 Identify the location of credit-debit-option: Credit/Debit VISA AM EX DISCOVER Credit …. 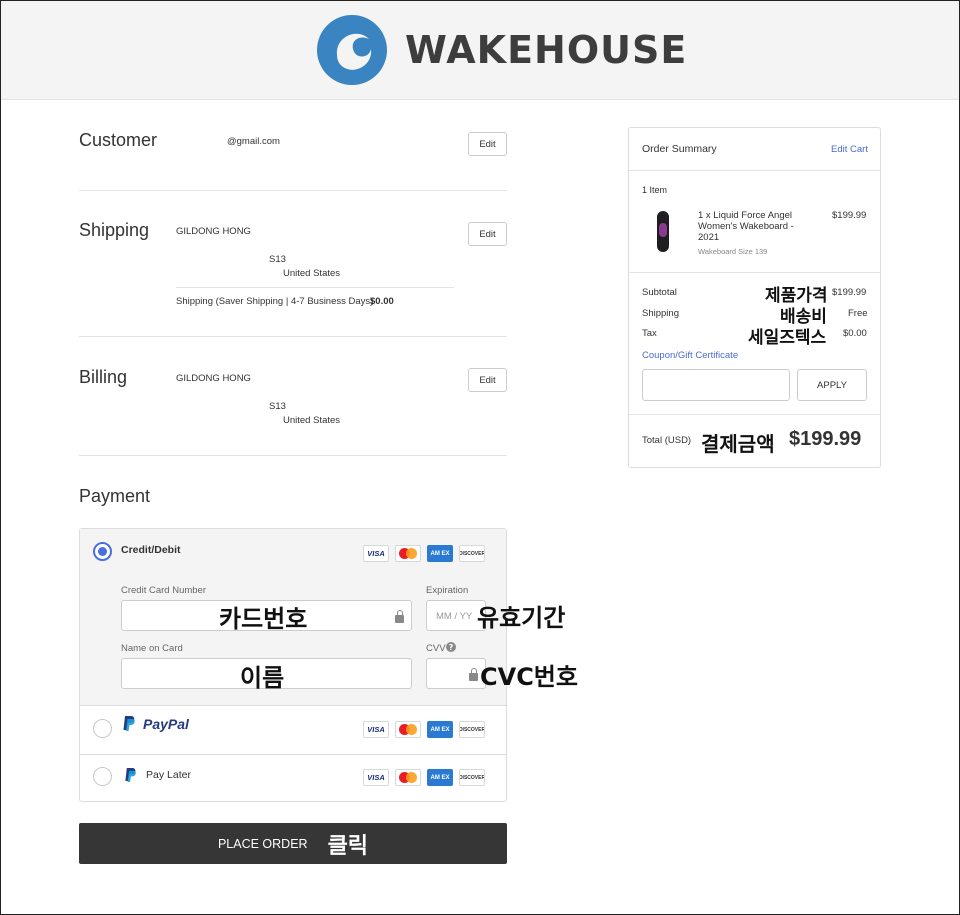
(293, 617).